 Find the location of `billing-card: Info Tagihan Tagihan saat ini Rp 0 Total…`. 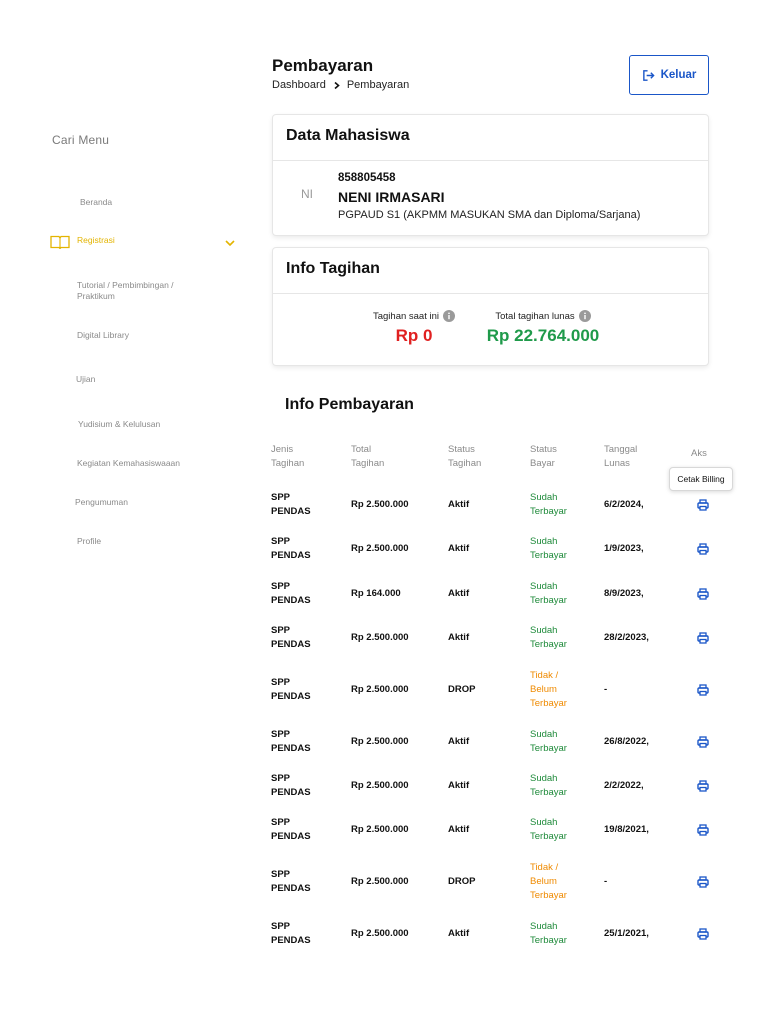

billing-card: Info Tagihan Tagihan saat ini Rp 0 Total… is located at coordinates (490, 306).